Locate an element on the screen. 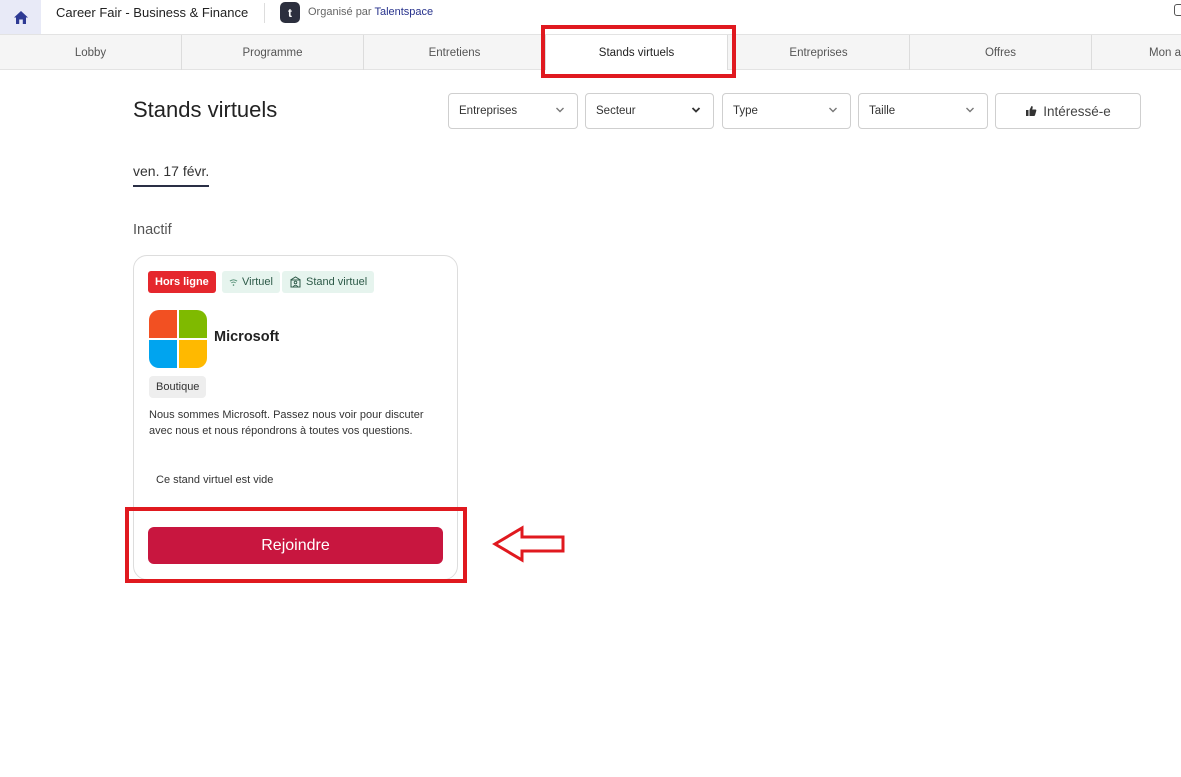 This screenshot has height=777, width=1181. chat-icon is located at coordinates (1177, 10).